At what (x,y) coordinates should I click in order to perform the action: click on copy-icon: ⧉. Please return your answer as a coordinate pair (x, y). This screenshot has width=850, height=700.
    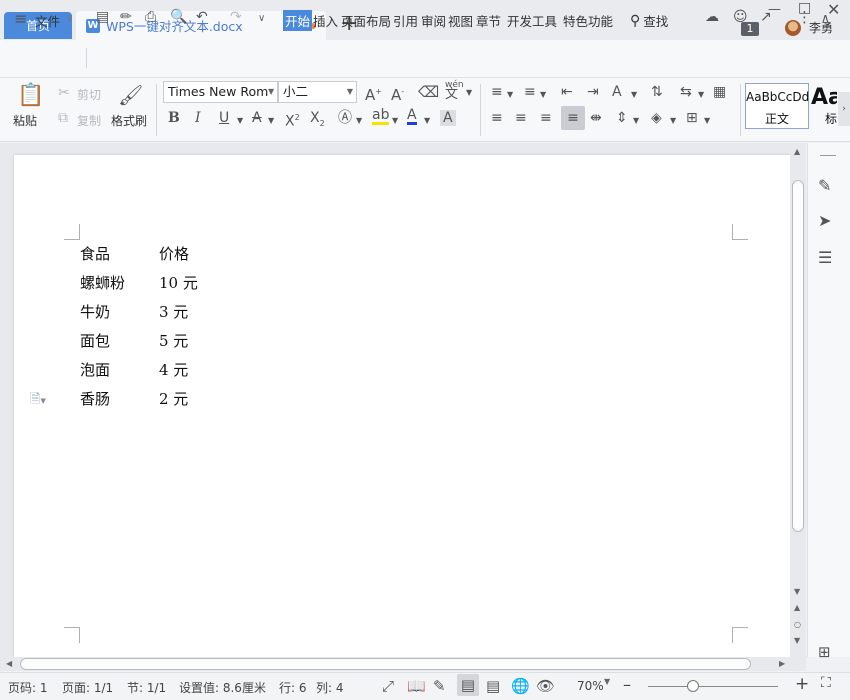
    Looking at the image, I should click on (63, 118).